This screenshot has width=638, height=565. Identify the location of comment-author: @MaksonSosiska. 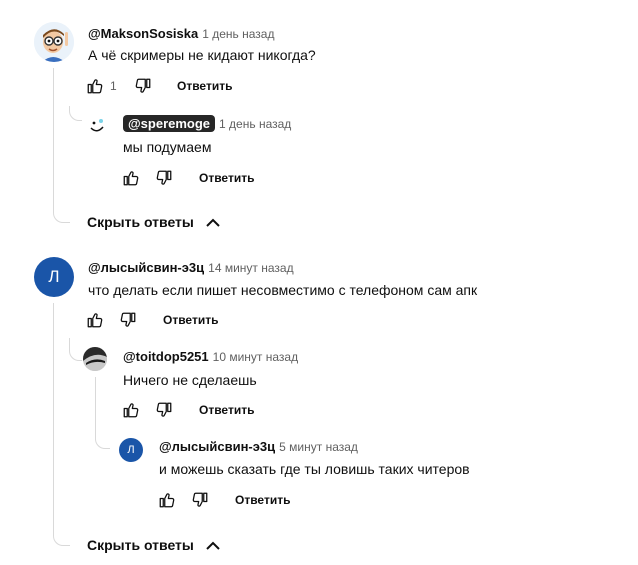
(143, 33).